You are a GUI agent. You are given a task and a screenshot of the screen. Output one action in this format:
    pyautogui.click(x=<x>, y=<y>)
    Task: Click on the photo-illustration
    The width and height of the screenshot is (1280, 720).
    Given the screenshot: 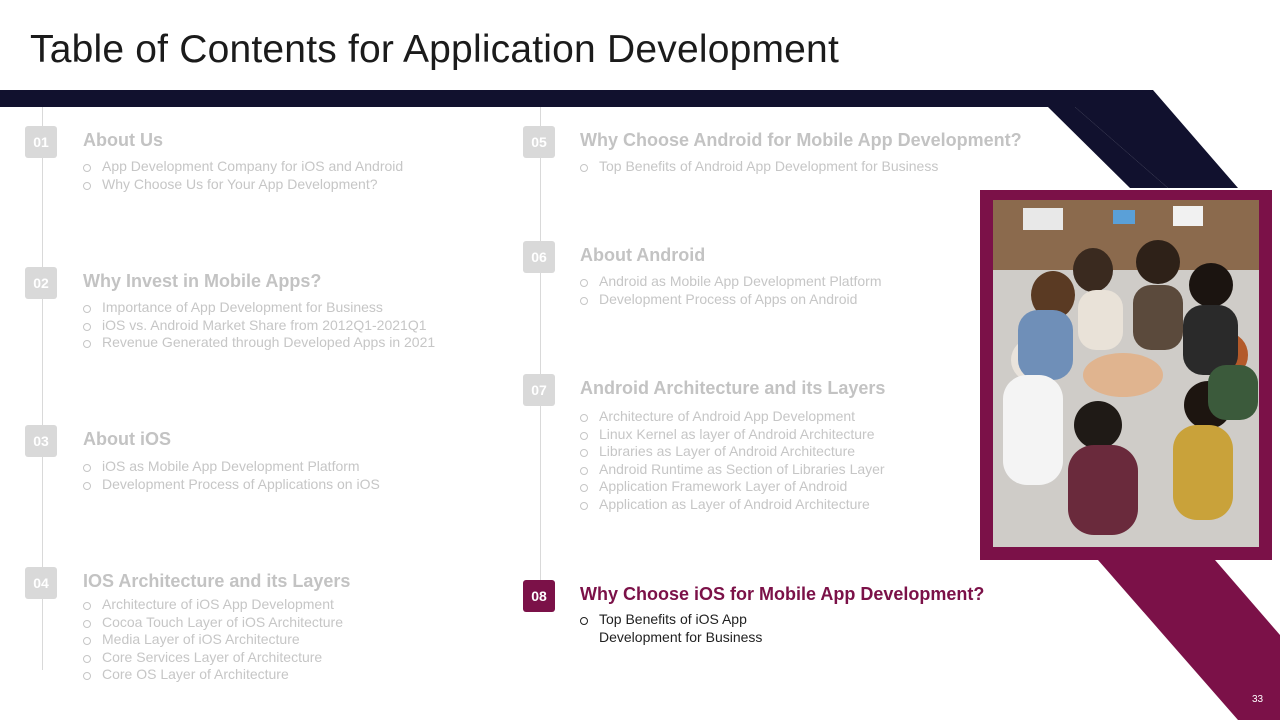 What is the action you would take?
    pyautogui.click(x=1126, y=373)
    